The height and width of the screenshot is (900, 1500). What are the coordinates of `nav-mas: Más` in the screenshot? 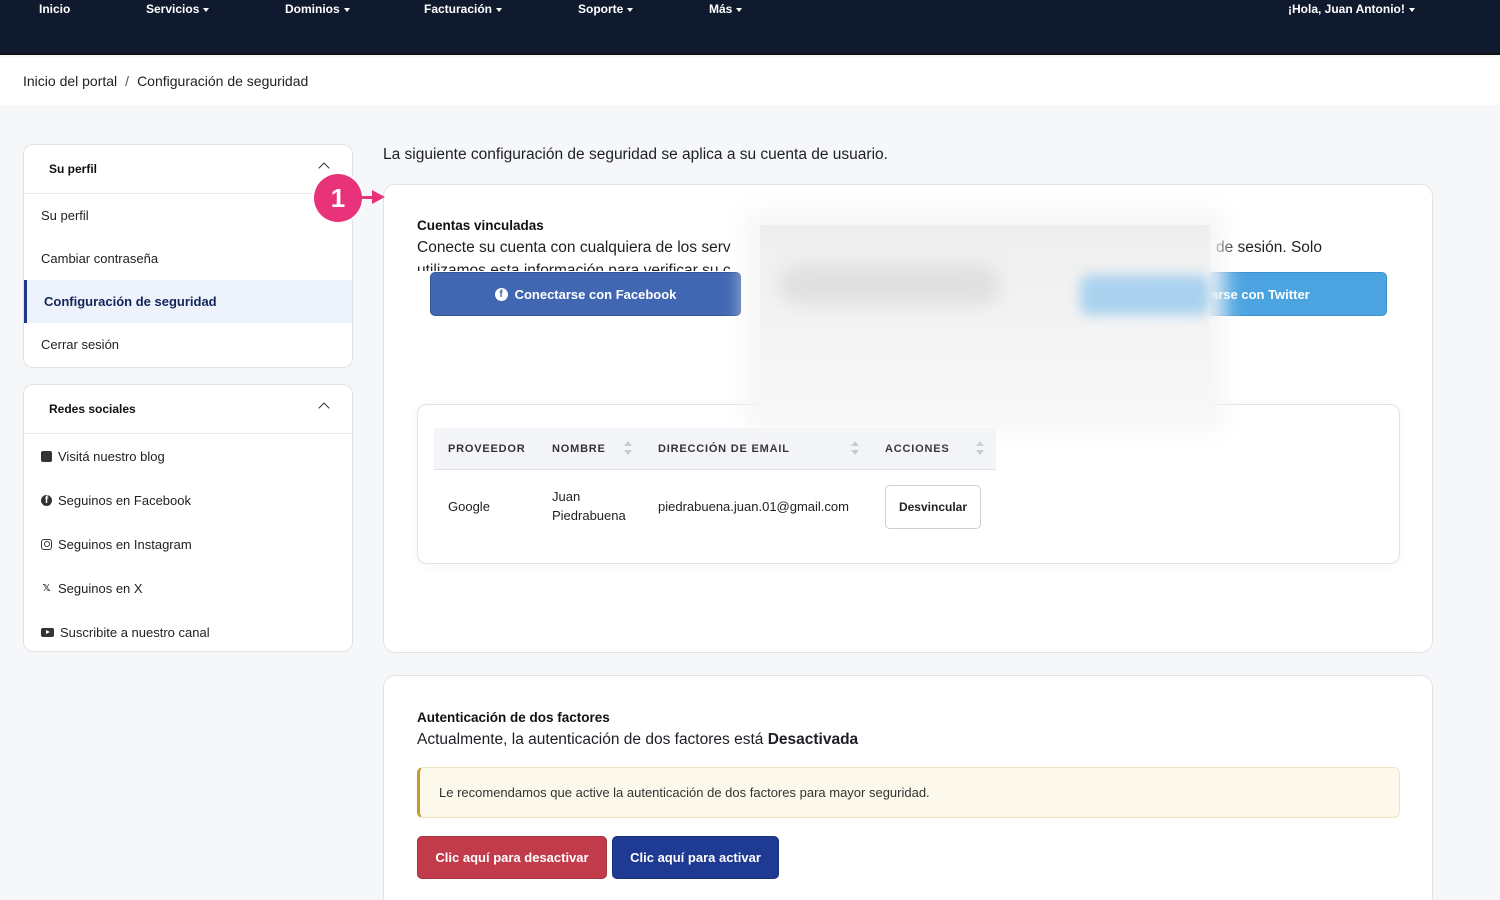 It's located at (726, 9).